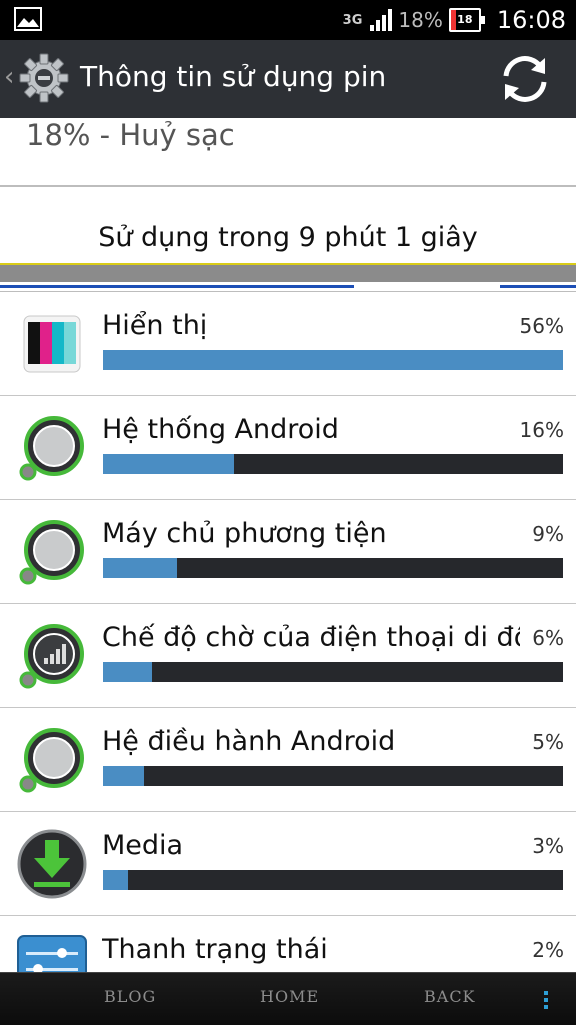 This screenshot has height=1025, width=576. I want to click on battery-percent: 18%, so click(420, 20).